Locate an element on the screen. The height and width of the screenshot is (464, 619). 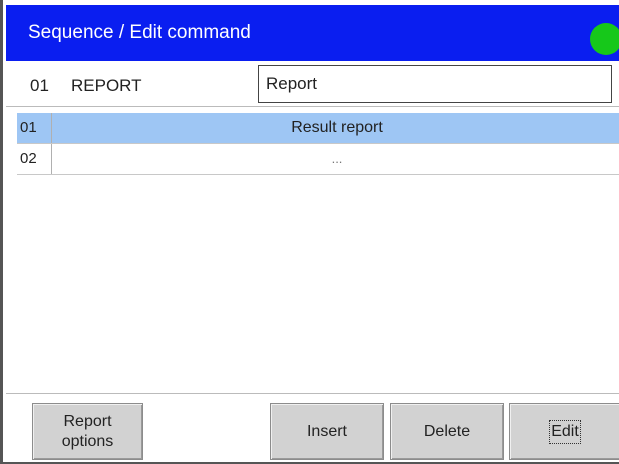
edit-button: Edit is located at coordinates (564, 431).